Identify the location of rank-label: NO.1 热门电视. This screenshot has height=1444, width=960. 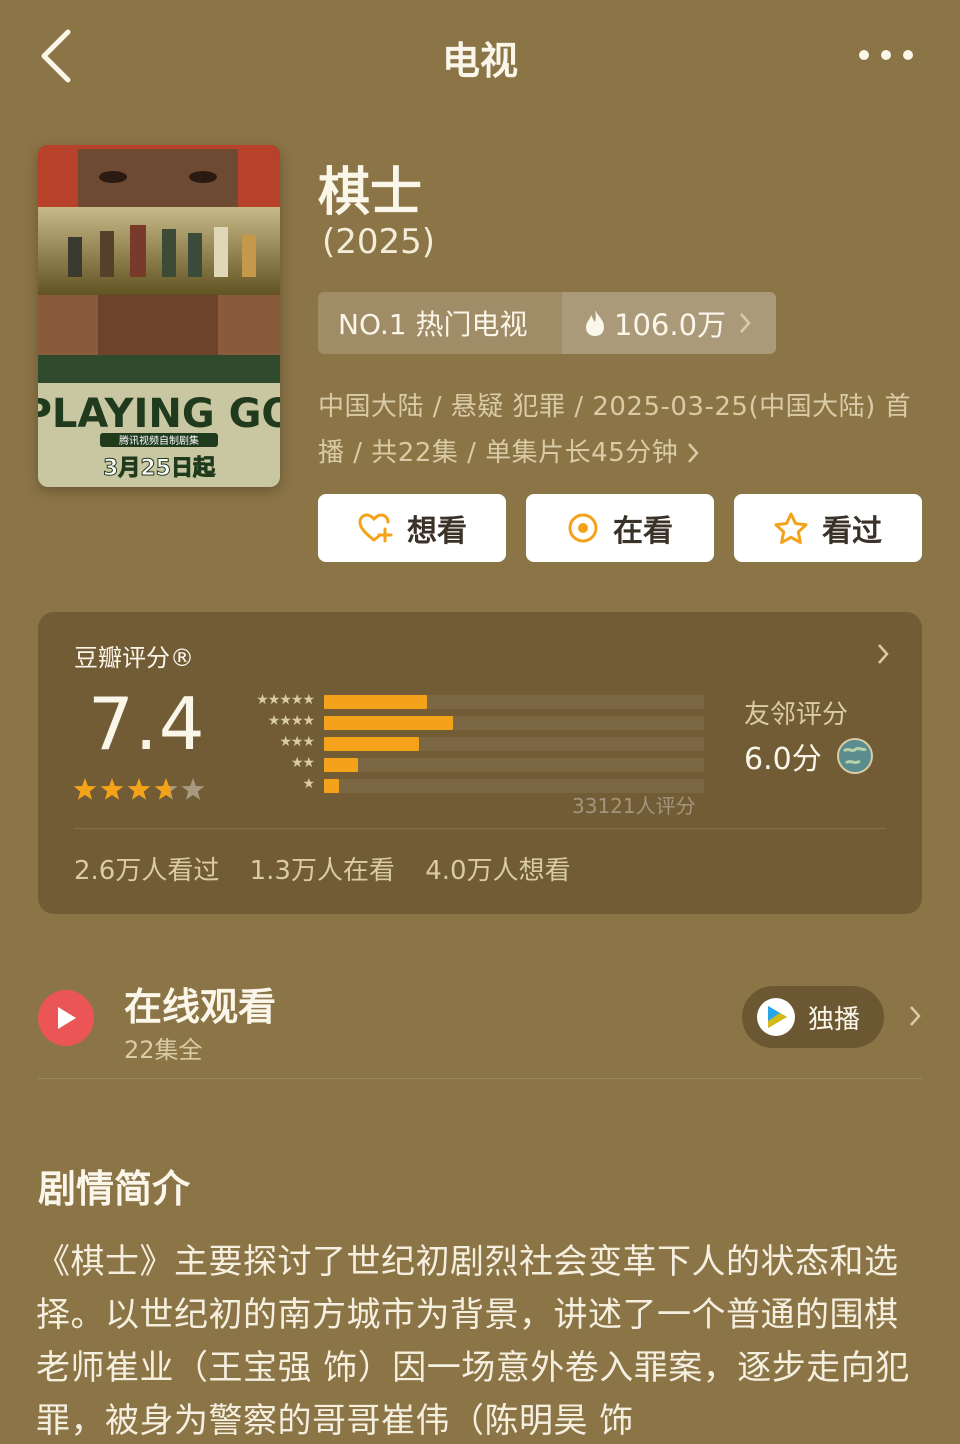
(433, 324).